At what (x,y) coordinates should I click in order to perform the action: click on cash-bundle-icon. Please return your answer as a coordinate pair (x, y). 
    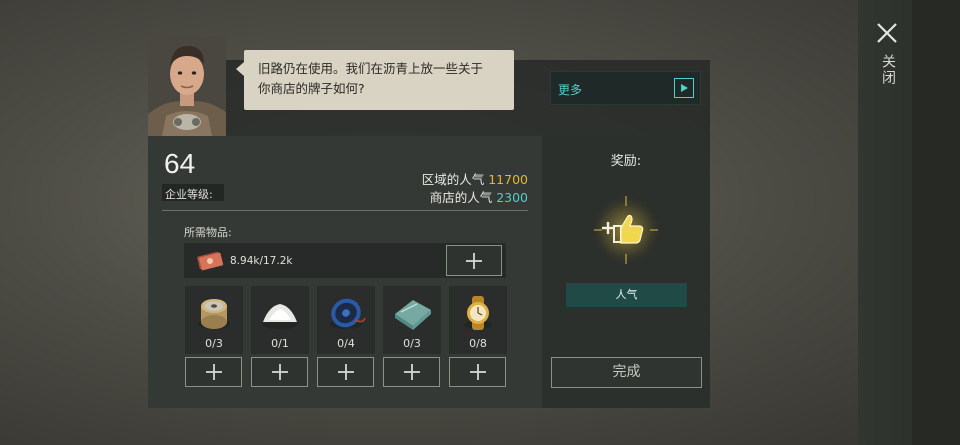
    Looking at the image, I should click on (210, 261).